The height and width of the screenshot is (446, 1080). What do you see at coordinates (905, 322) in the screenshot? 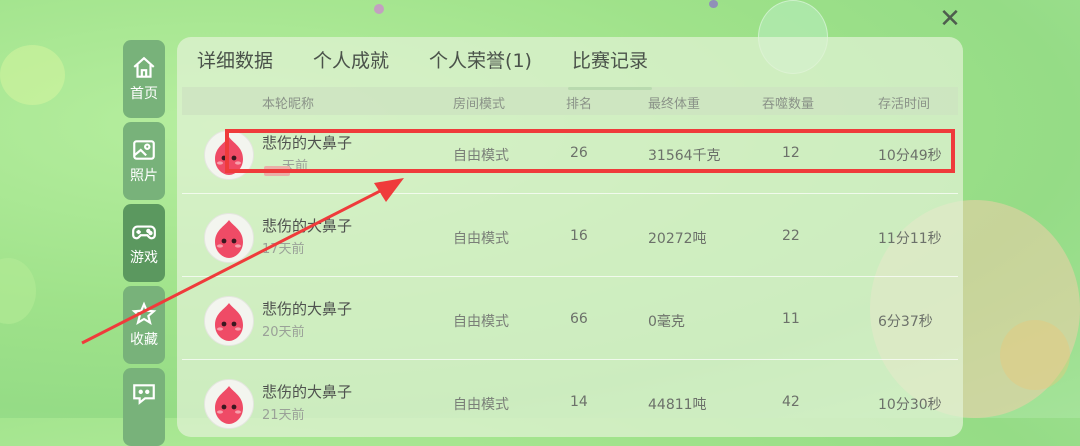
I see `row-time: 6分37秒` at bounding box center [905, 322].